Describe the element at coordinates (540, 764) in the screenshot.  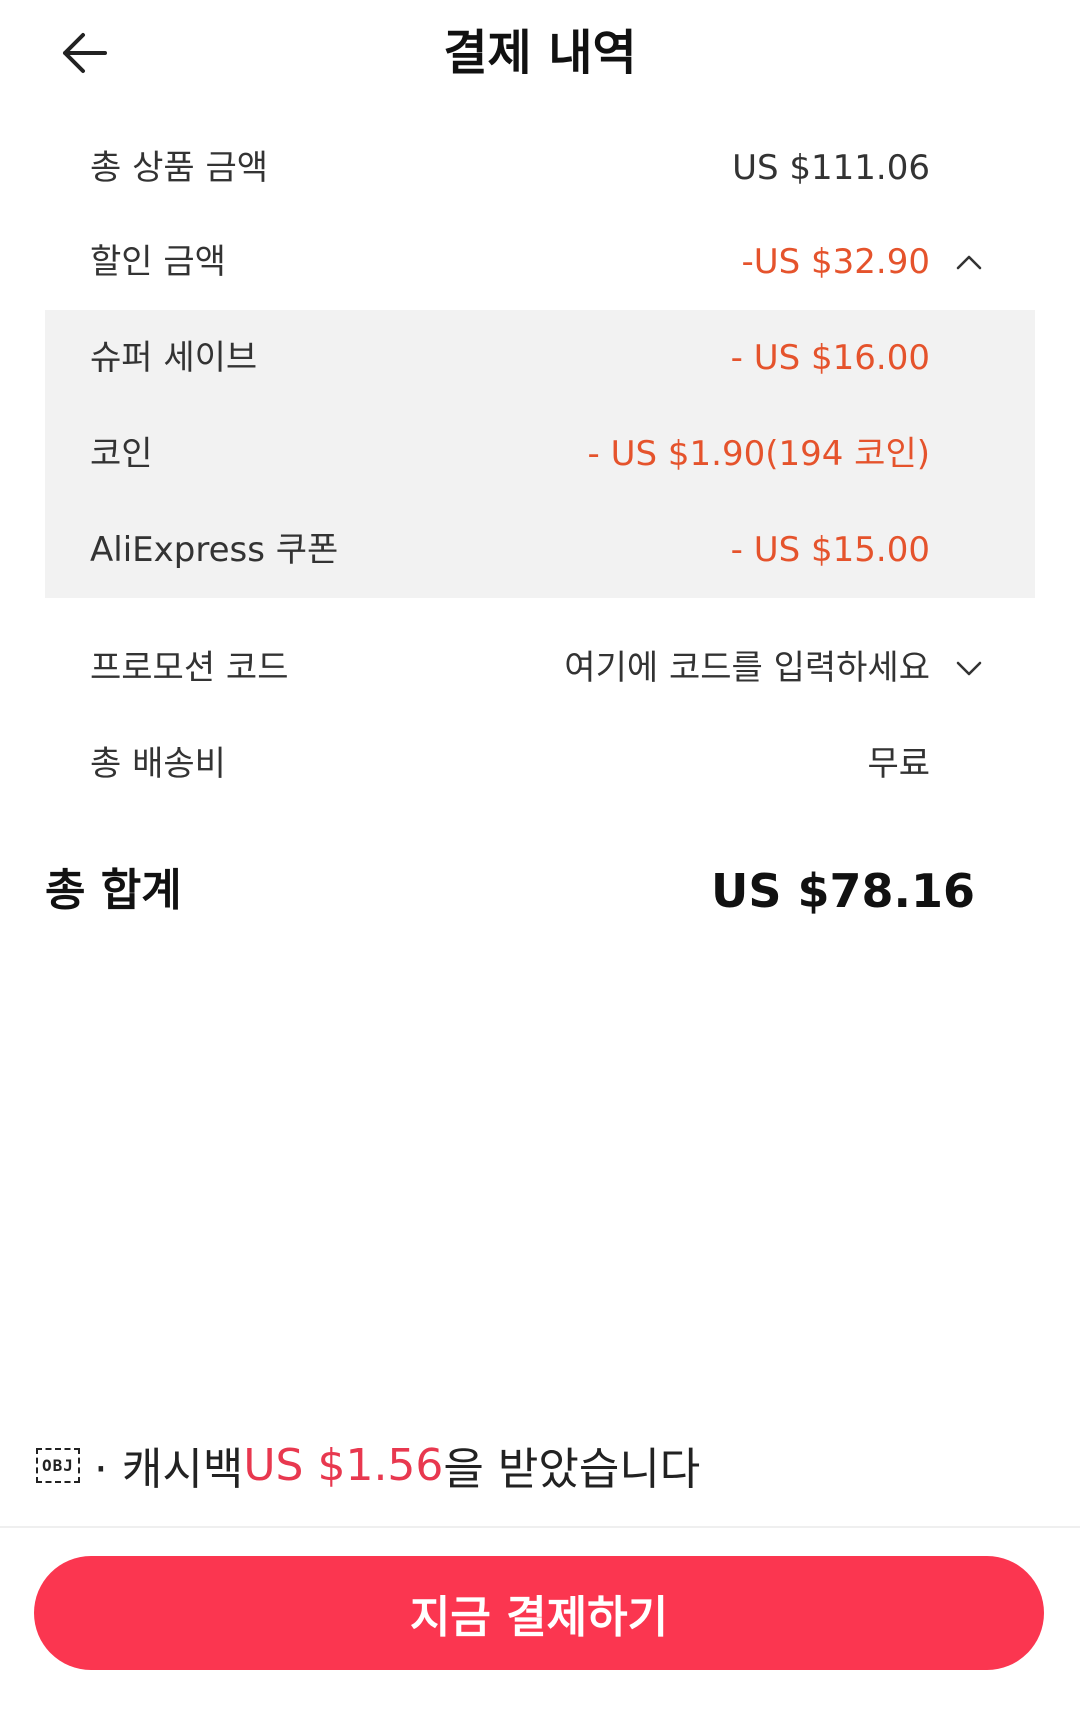
I see `shipping-row: 총 배송비 무료` at that location.